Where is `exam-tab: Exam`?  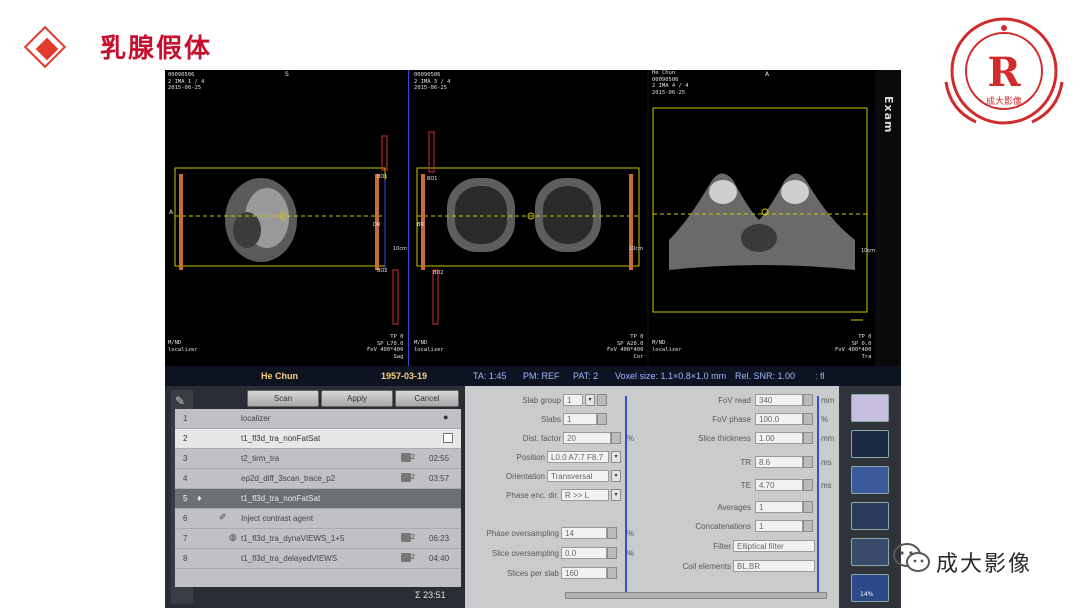
exam-tab: Exam is located at coordinates (888, 115).